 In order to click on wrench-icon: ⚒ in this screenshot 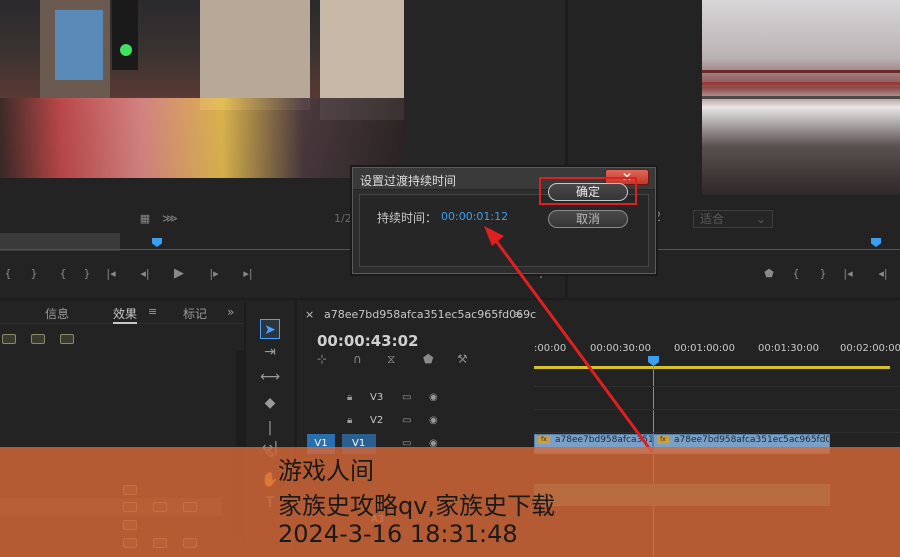, I will do `click(462, 359)`.